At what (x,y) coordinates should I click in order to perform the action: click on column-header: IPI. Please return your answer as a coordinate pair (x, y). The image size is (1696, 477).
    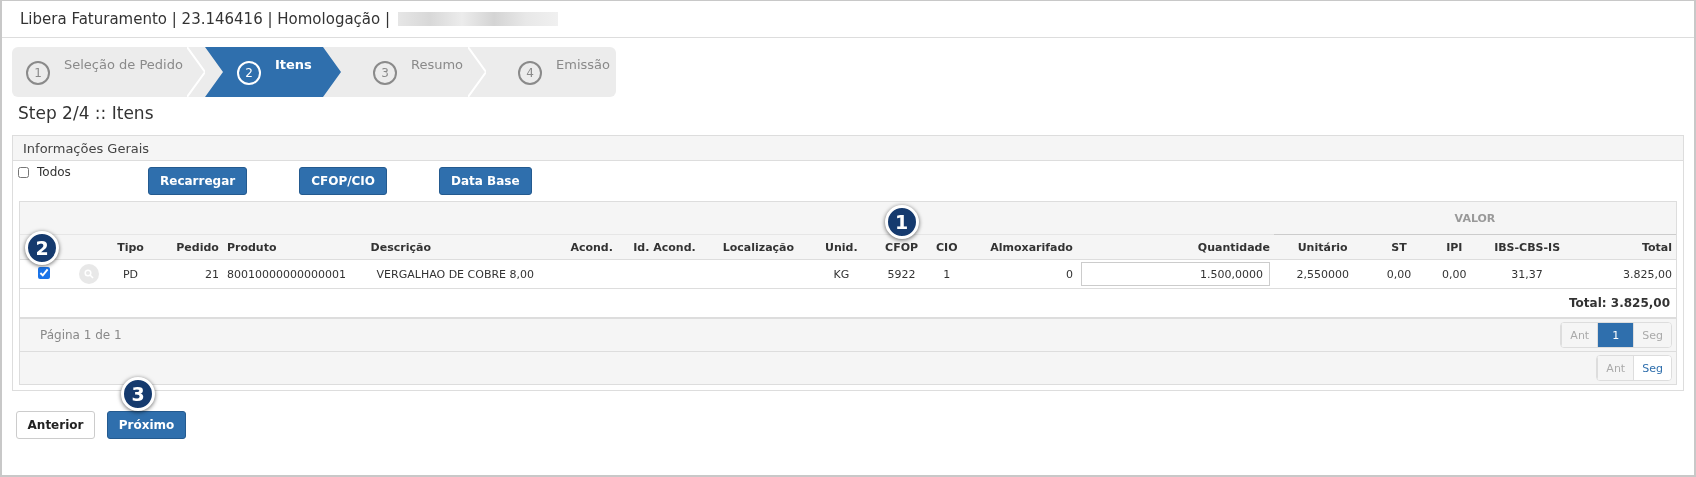
    Looking at the image, I should click on (1454, 247).